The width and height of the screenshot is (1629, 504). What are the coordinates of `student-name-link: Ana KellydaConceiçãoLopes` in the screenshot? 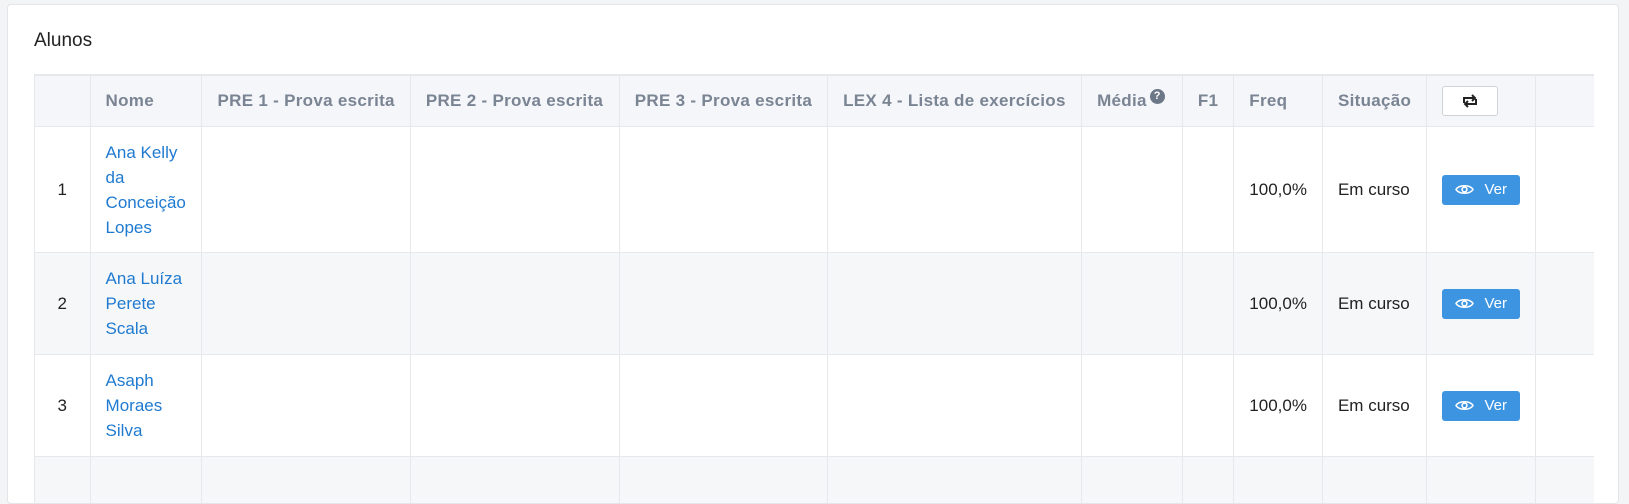 It's located at (146, 190).